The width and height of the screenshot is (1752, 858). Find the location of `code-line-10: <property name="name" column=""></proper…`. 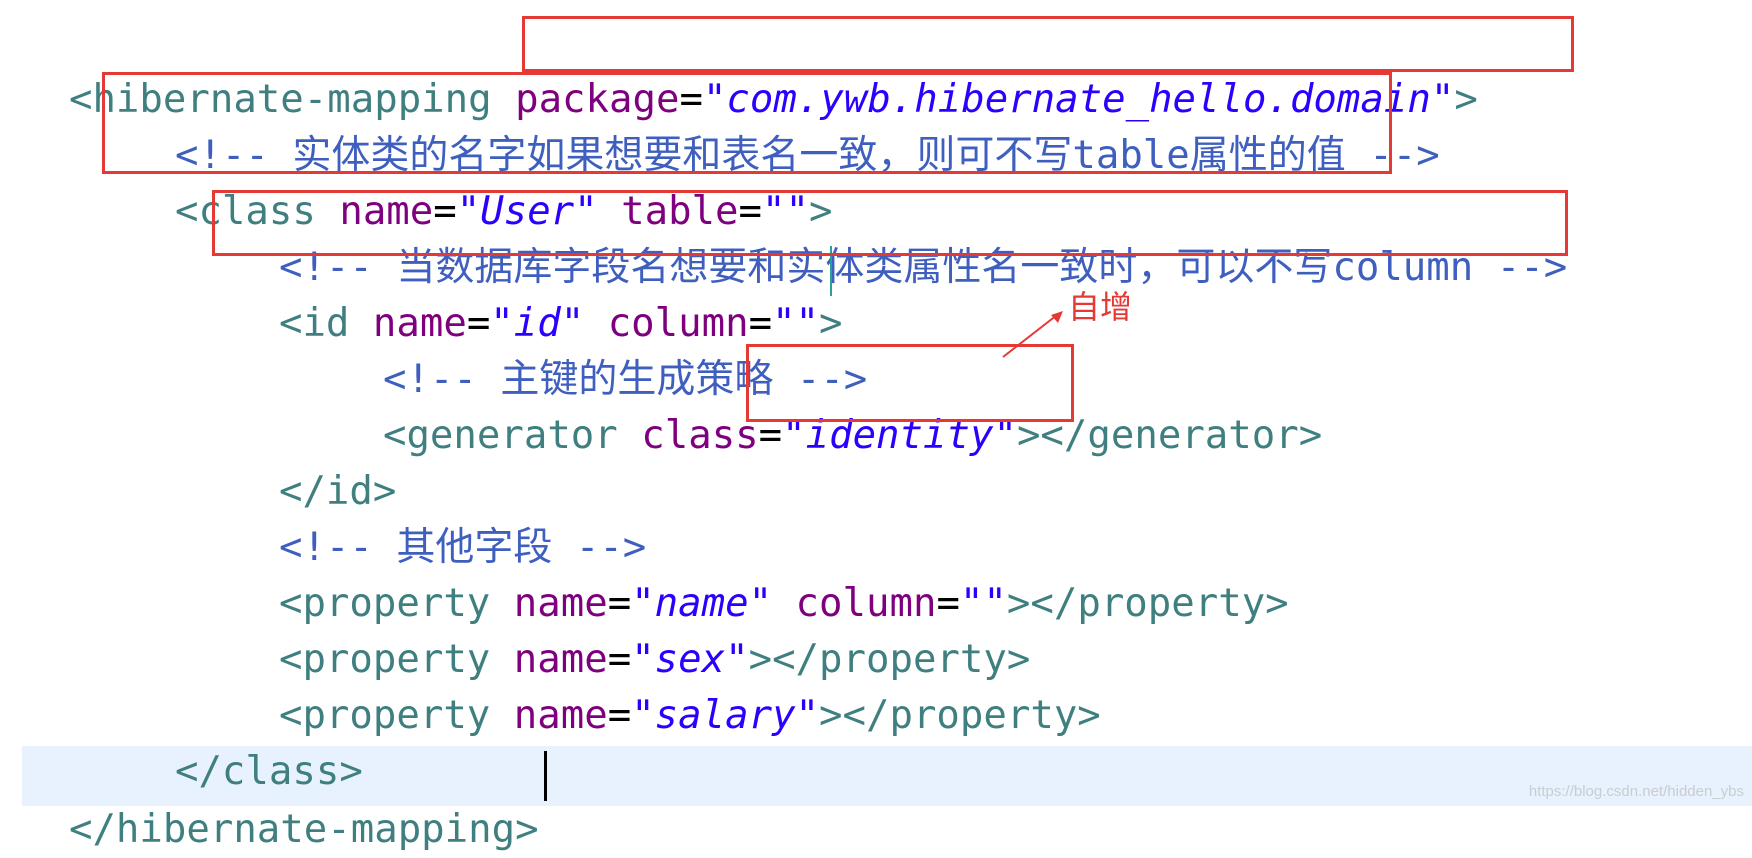

code-line-10: <property name="name" column=""></proper… is located at coordinates (760, 573).